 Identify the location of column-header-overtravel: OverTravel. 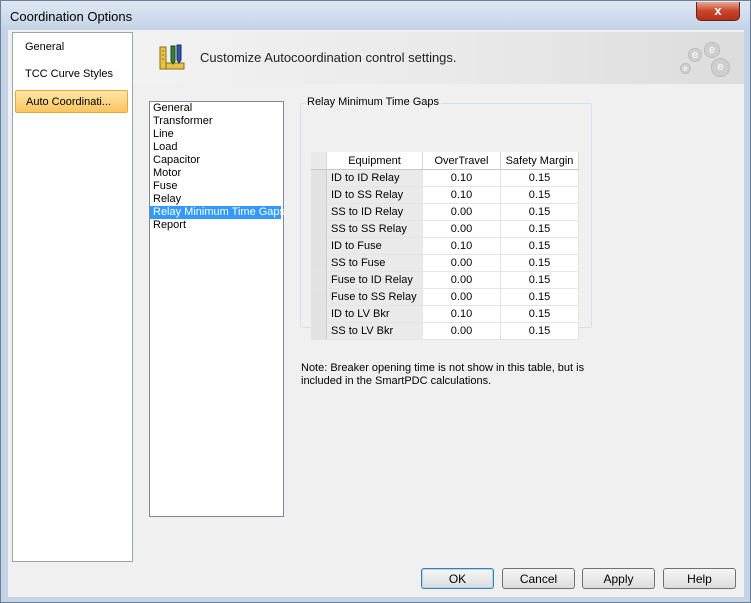
(461, 161).